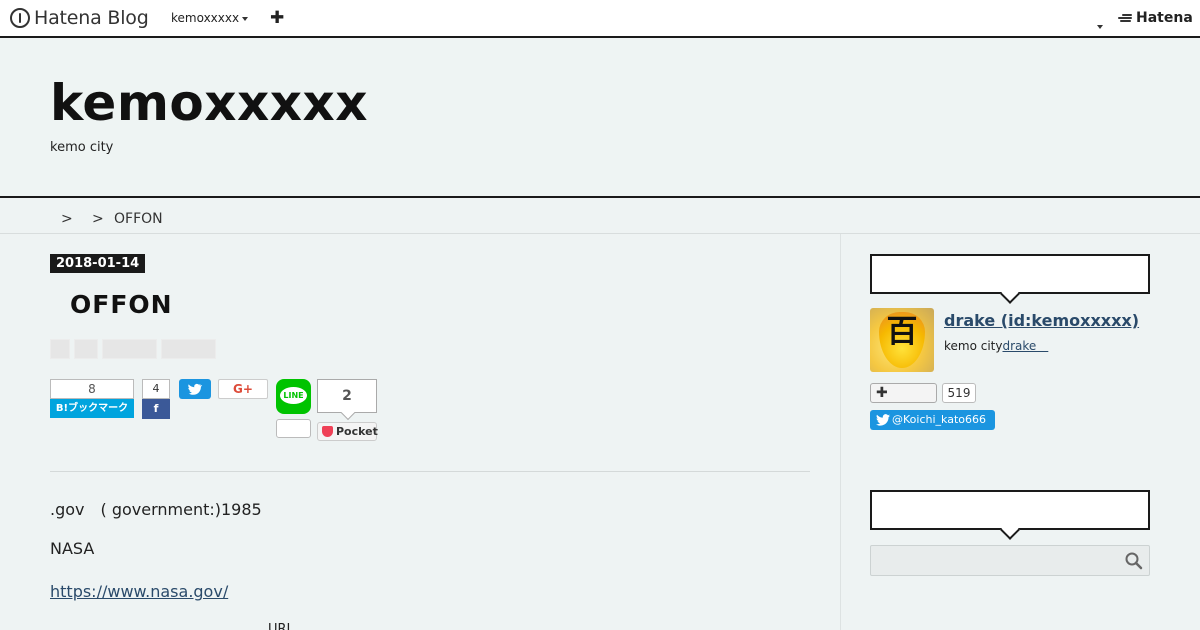 Image resolution: width=1200 pixels, height=630 pixels. Describe the element at coordinates (52, 219) in the screenshot. I see `breadcrumb-home-link` at that location.